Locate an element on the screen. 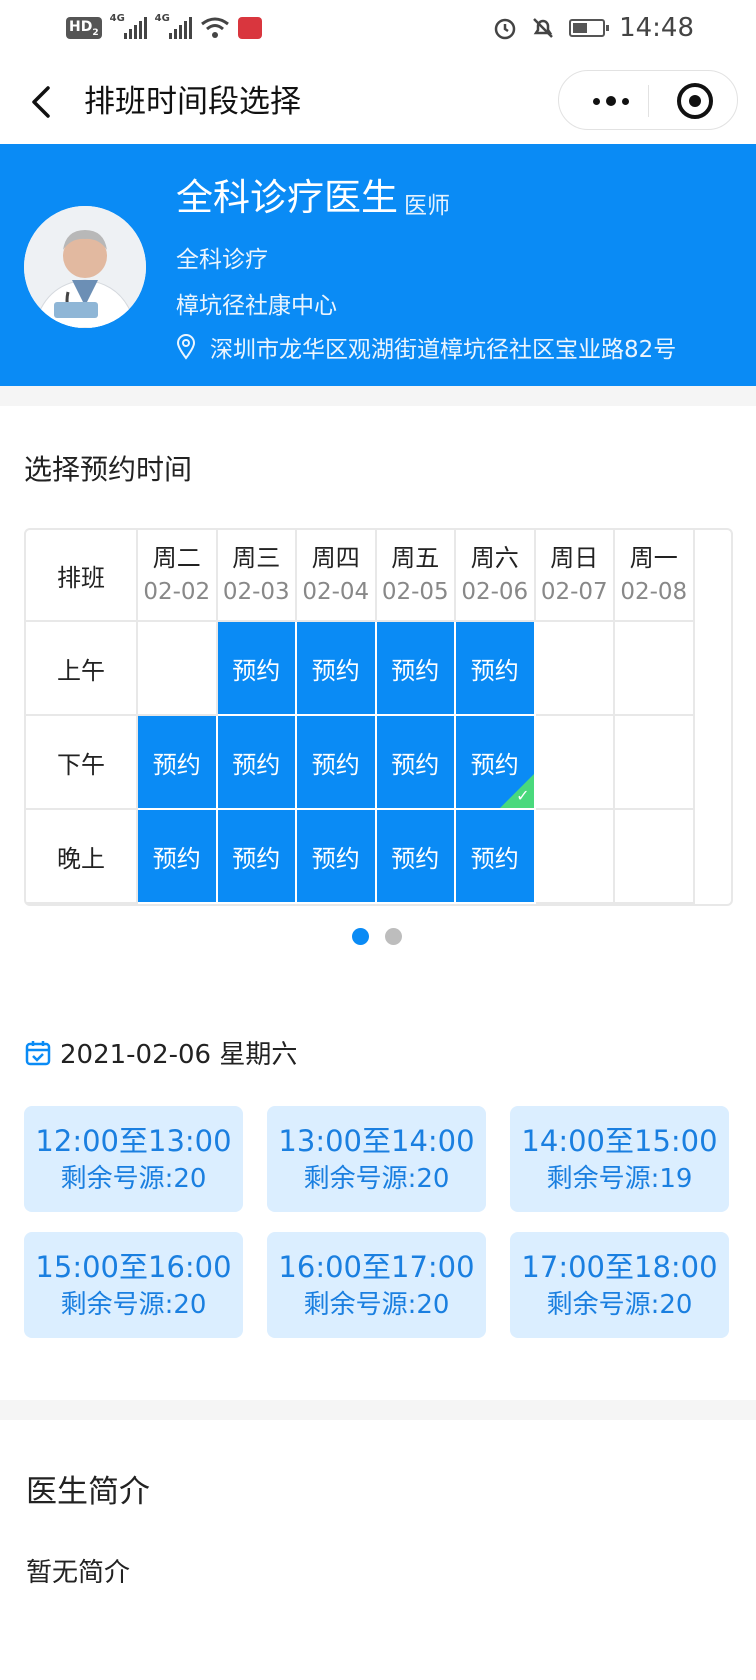 Image resolution: width=756 pixels, height=1680 pixels. doctor-avatar is located at coordinates (85, 267).